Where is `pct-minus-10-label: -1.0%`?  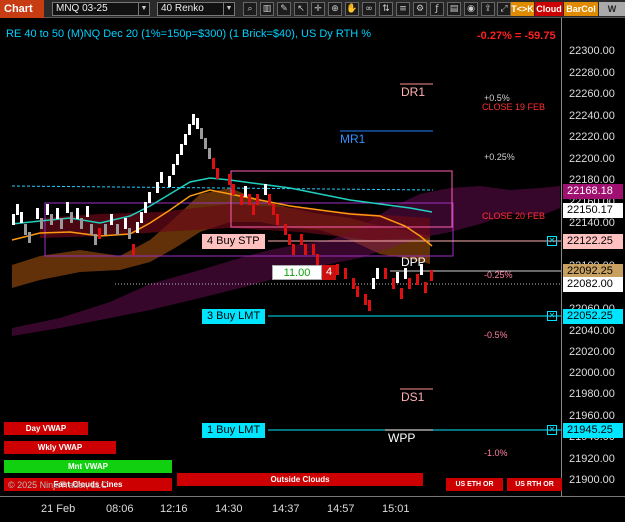 pct-minus-10-label: -1.0% is located at coordinates (496, 453).